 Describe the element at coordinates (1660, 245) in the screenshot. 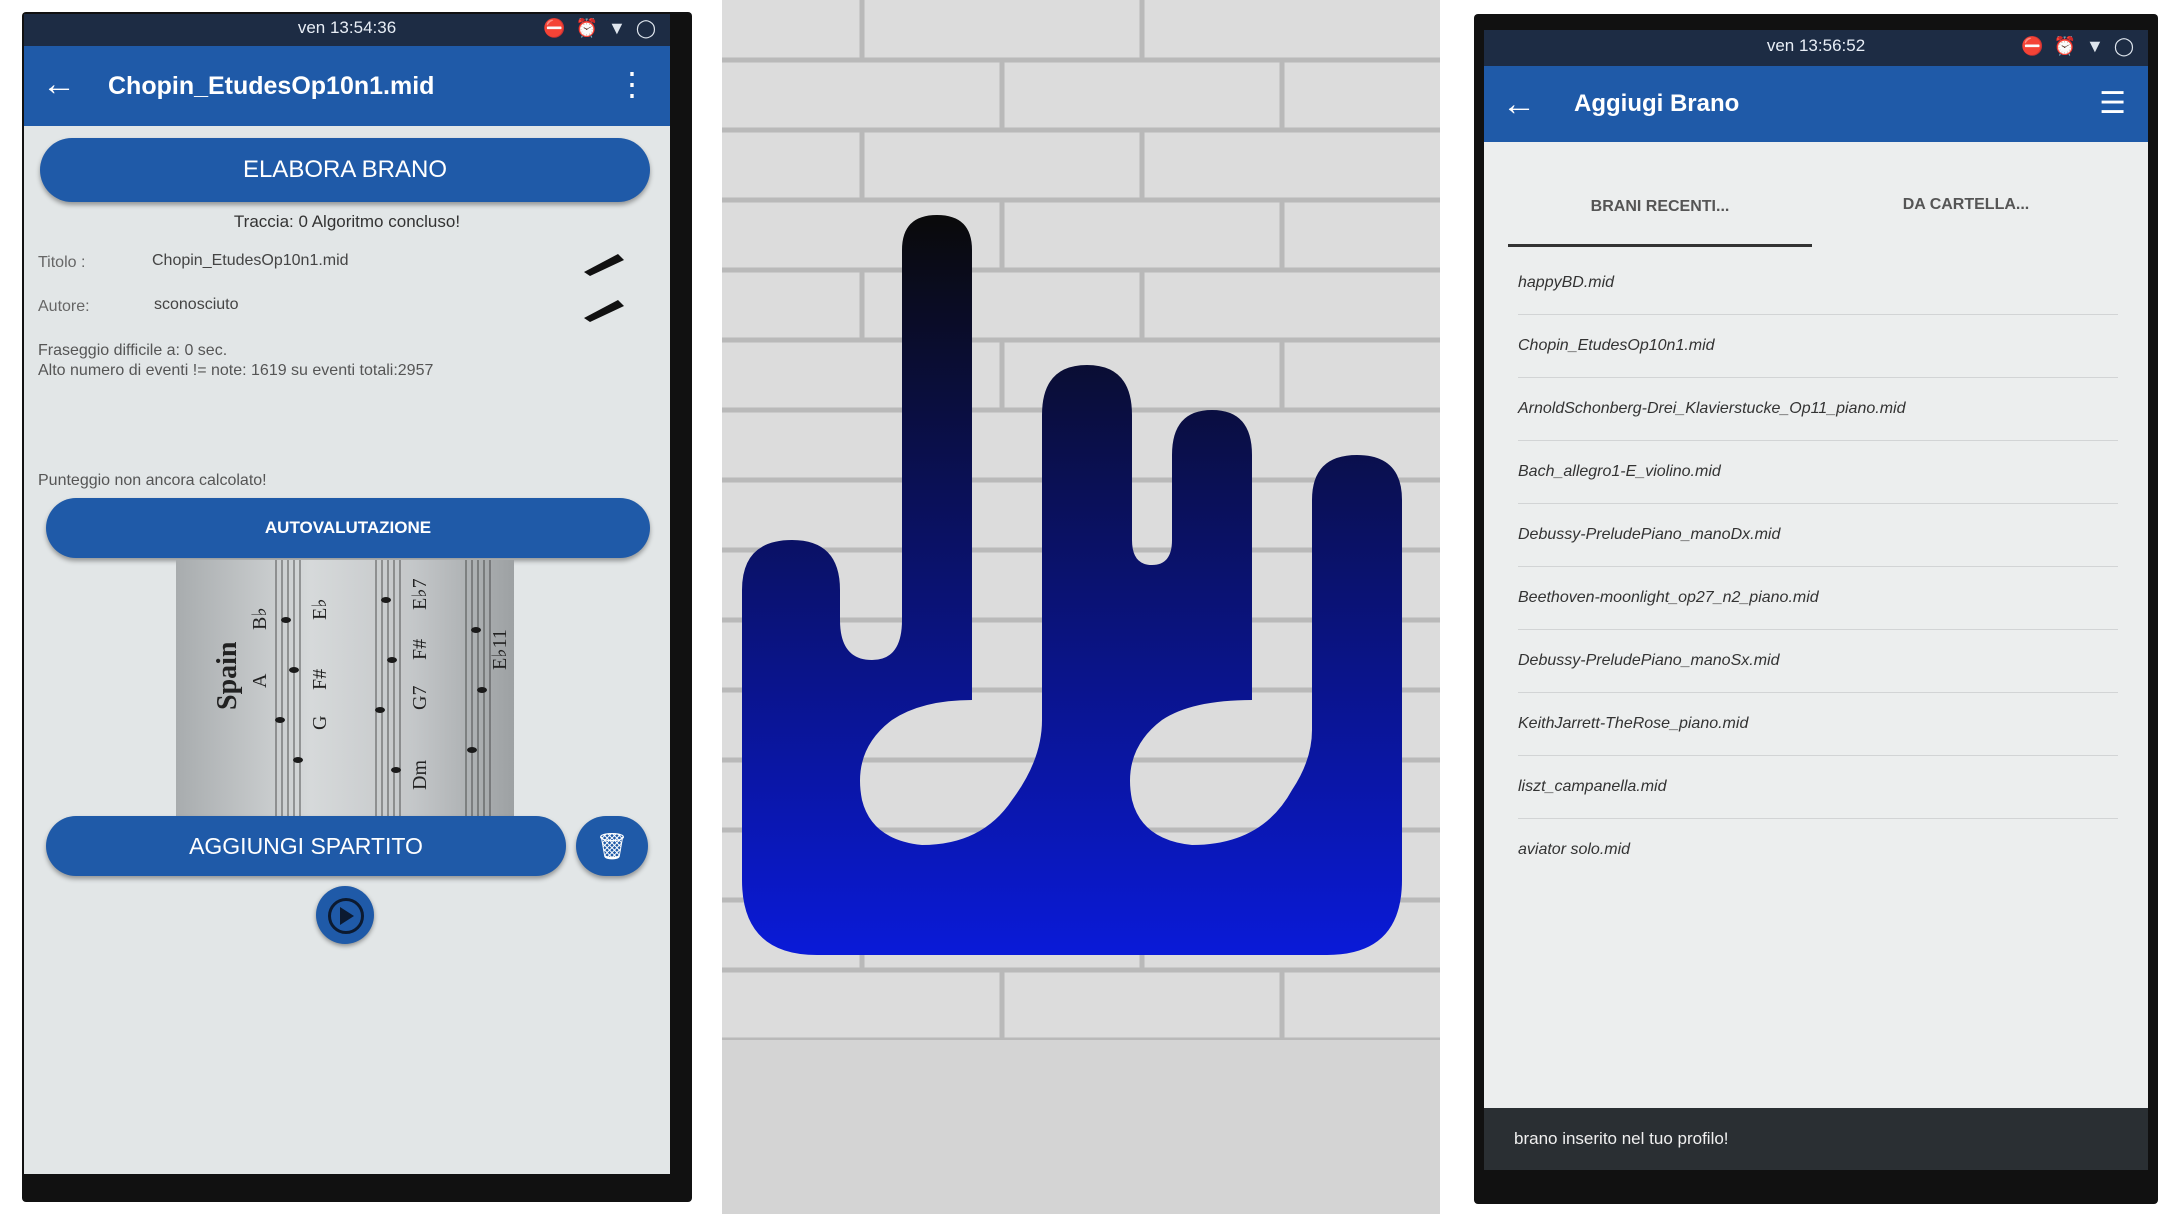

I see `active-tab-indicator` at that location.